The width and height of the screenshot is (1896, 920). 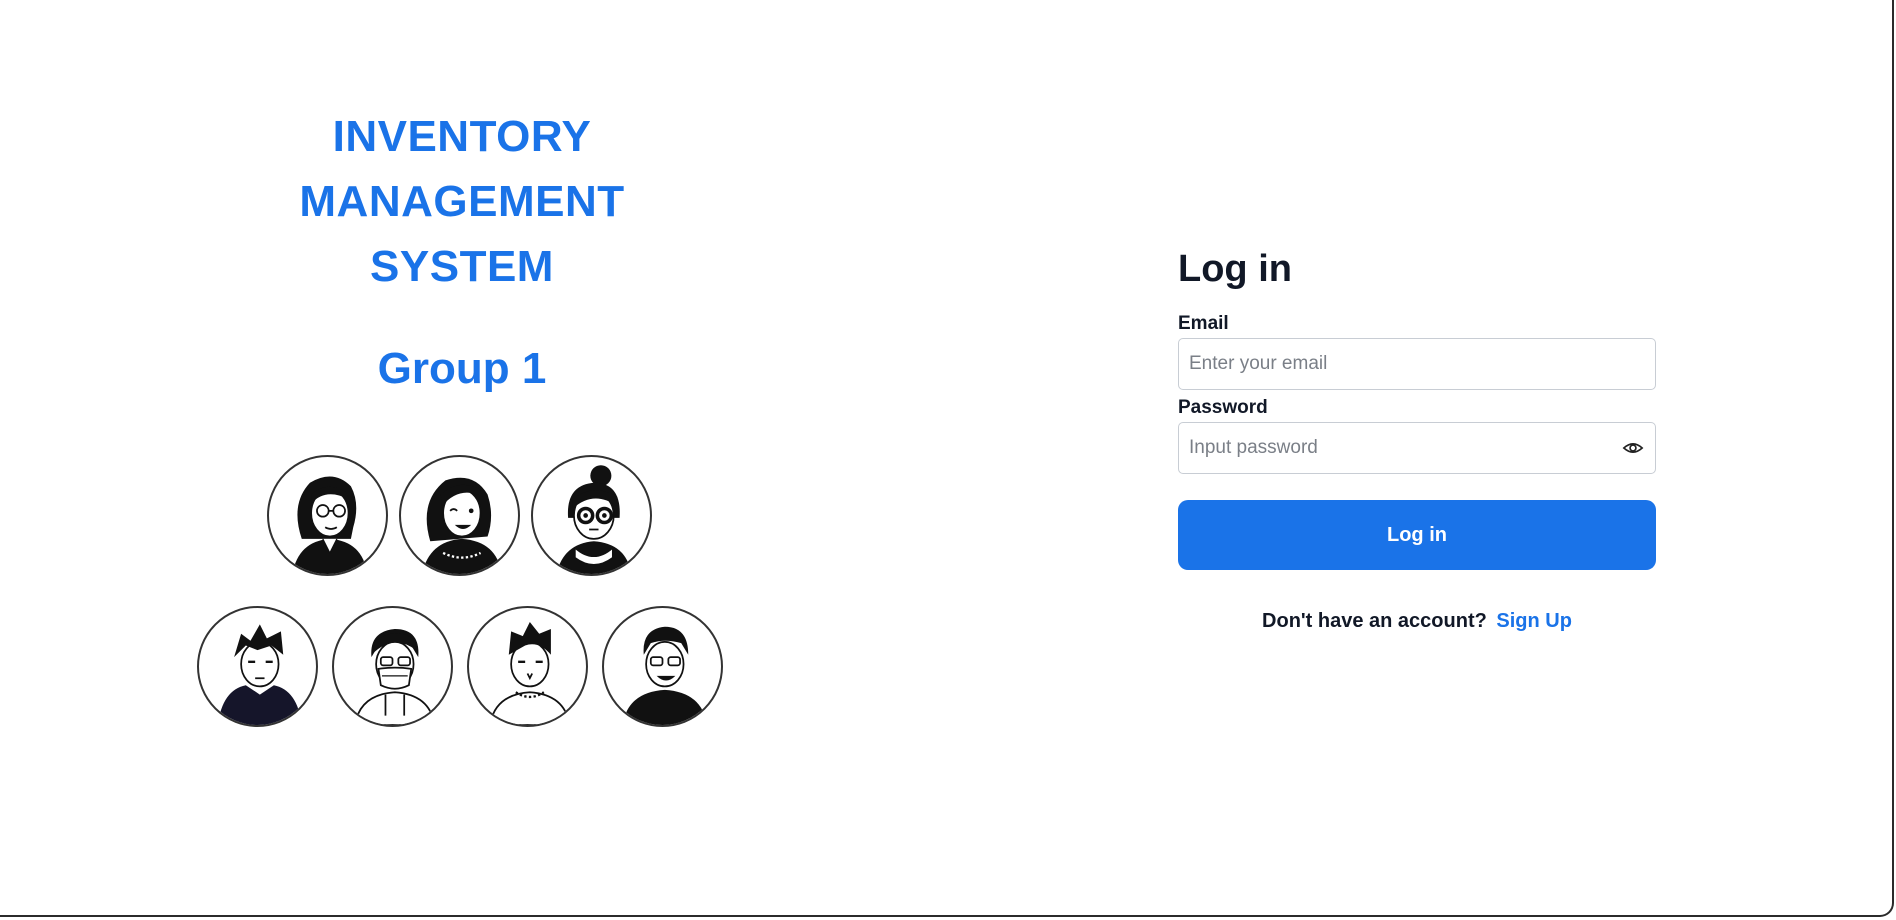 I want to click on signup-row: Don't have an account? Sign Up, so click(x=1417, y=621).